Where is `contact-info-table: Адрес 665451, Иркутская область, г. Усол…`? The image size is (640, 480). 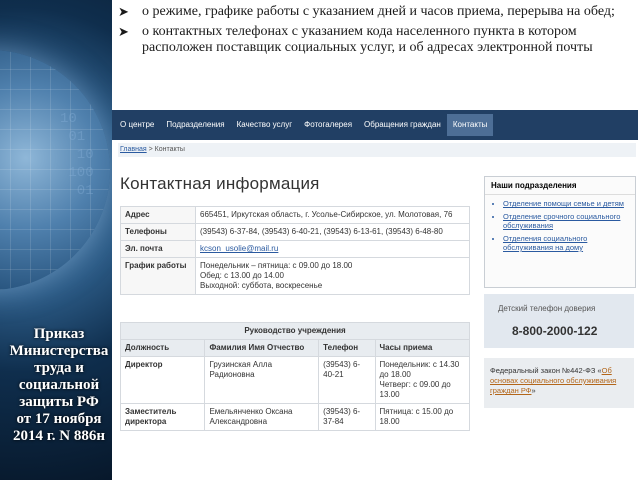
contact-info-table: Адрес 665451, Иркутская область, г. Усол… is located at coordinates (295, 250).